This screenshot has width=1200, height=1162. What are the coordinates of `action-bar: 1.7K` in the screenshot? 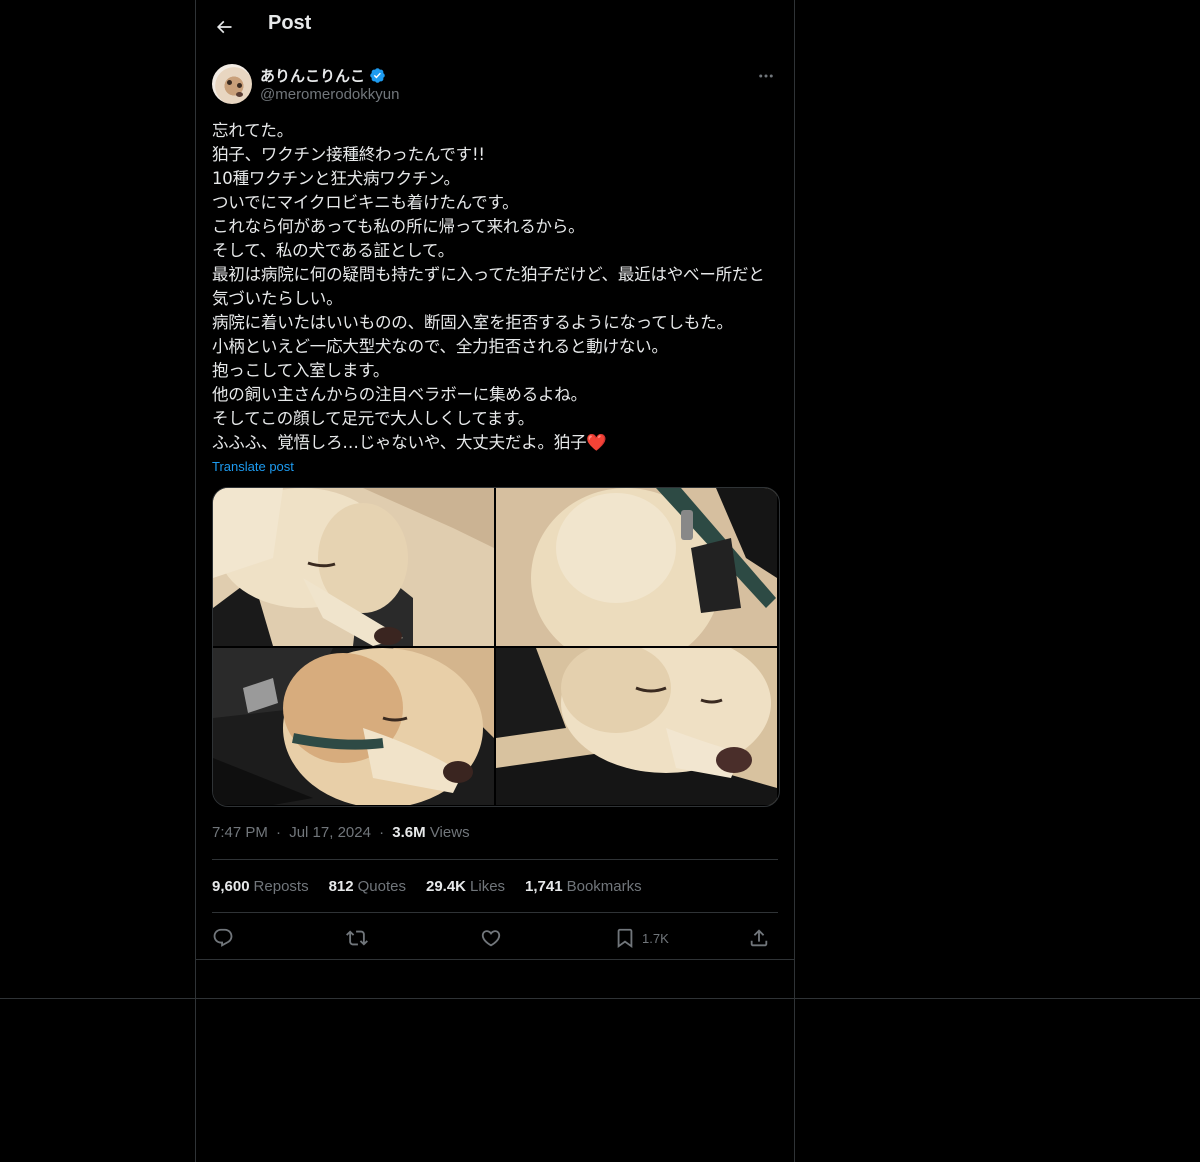 It's located at (495, 938).